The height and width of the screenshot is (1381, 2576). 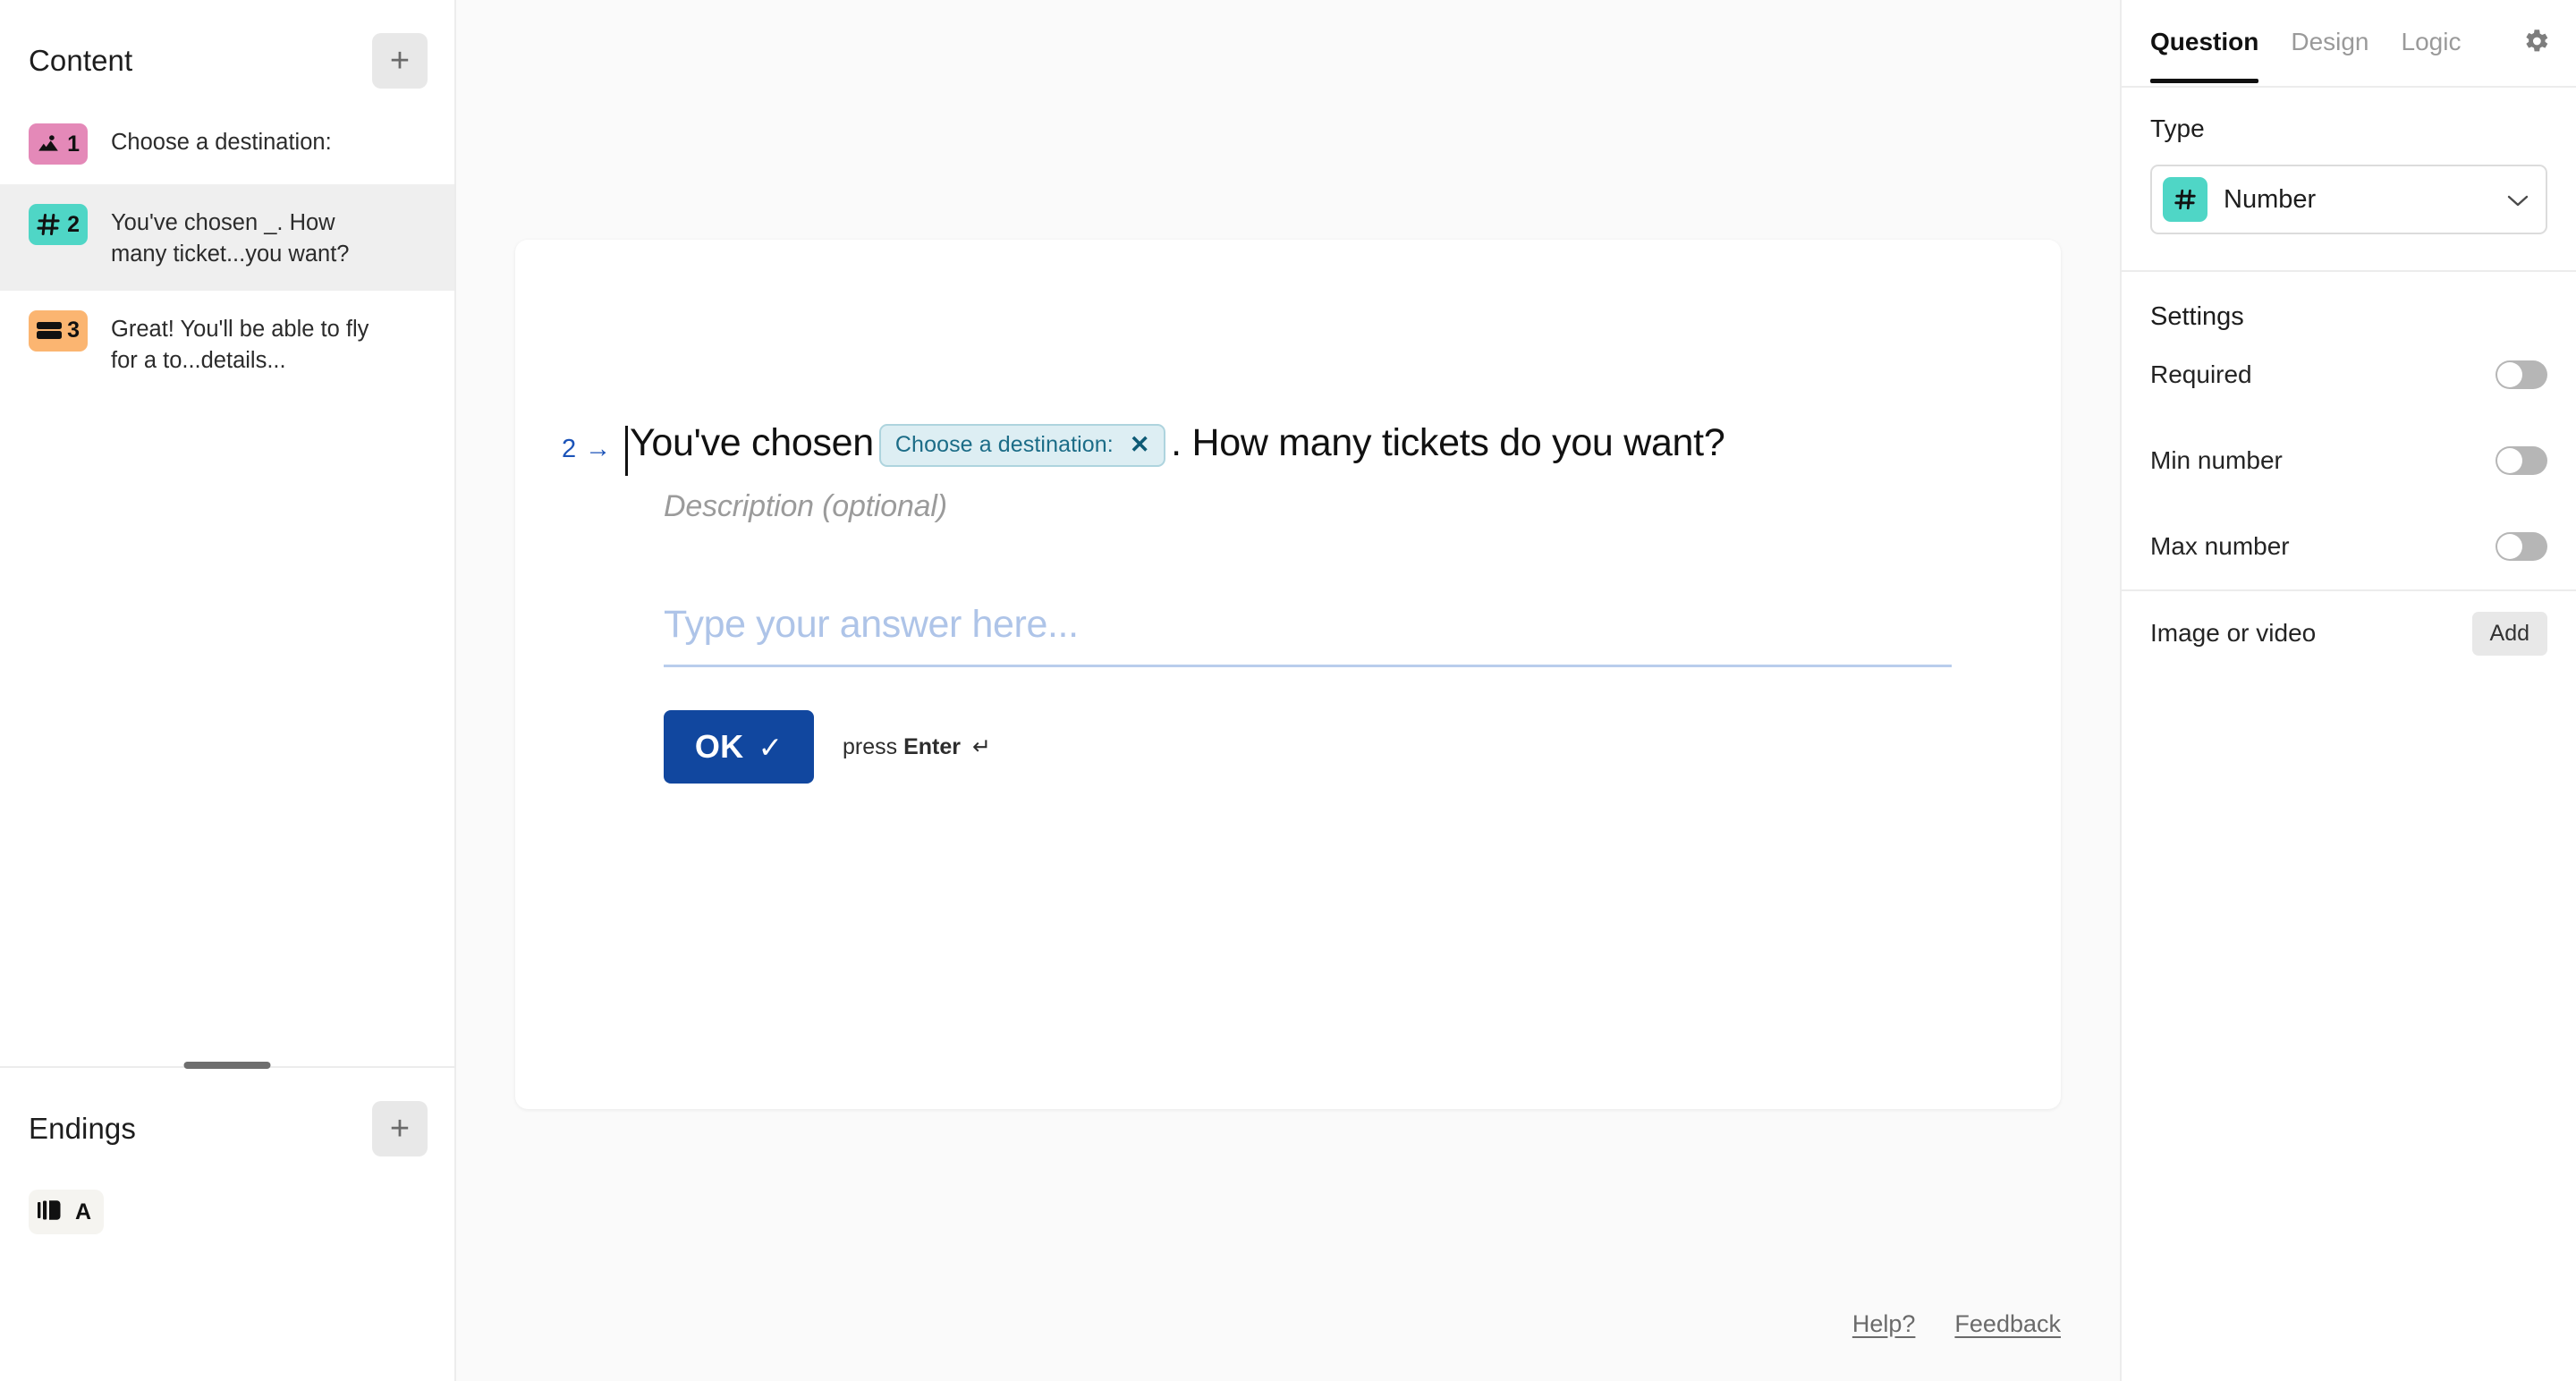 I want to click on question-type-value: Number, so click(x=2270, y=199).